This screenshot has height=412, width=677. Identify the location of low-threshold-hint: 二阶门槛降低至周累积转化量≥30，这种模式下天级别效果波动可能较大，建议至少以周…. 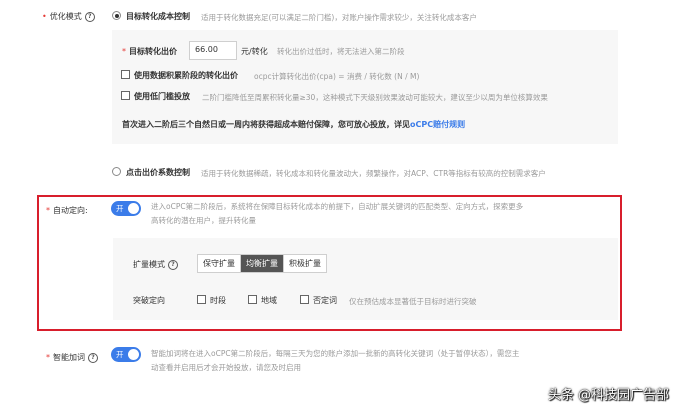
(375, 97).